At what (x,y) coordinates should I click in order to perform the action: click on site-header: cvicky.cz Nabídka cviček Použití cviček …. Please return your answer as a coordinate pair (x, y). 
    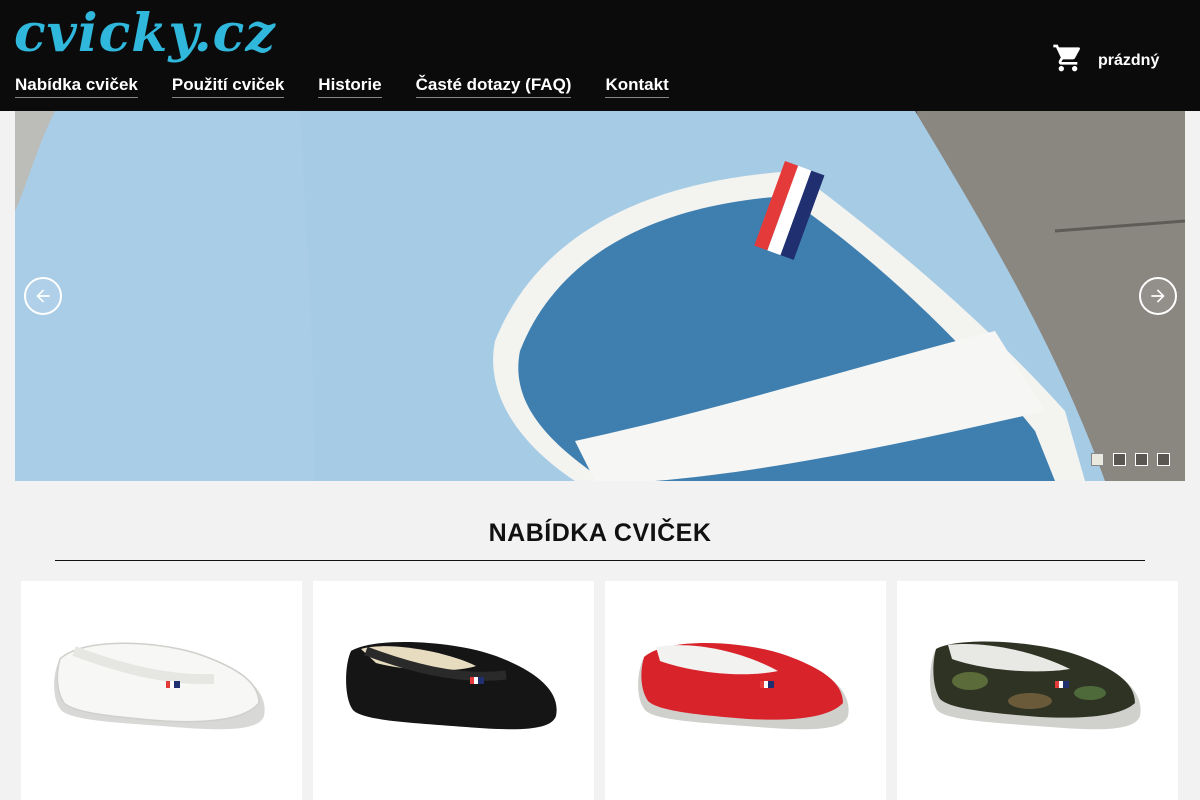
    Looking at the image, I should click on (600, 55).